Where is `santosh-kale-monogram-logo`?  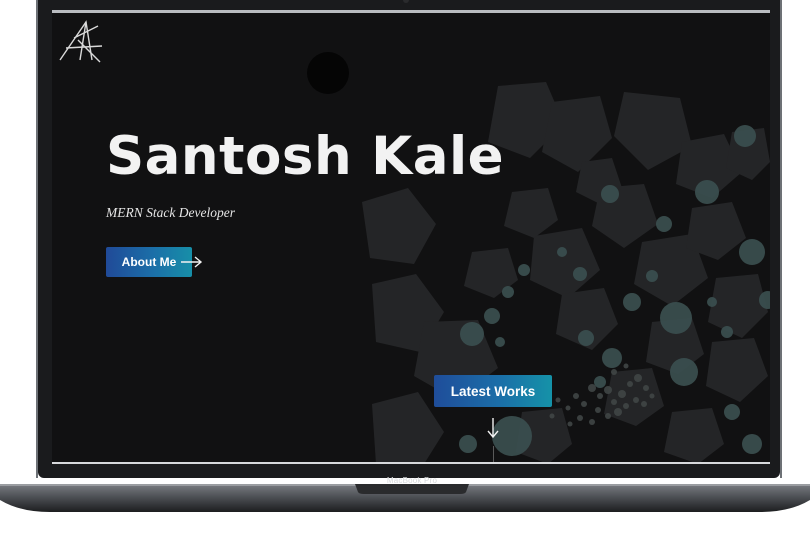 santosh-kale-monogram-logo is located at coordinates (81, 41).